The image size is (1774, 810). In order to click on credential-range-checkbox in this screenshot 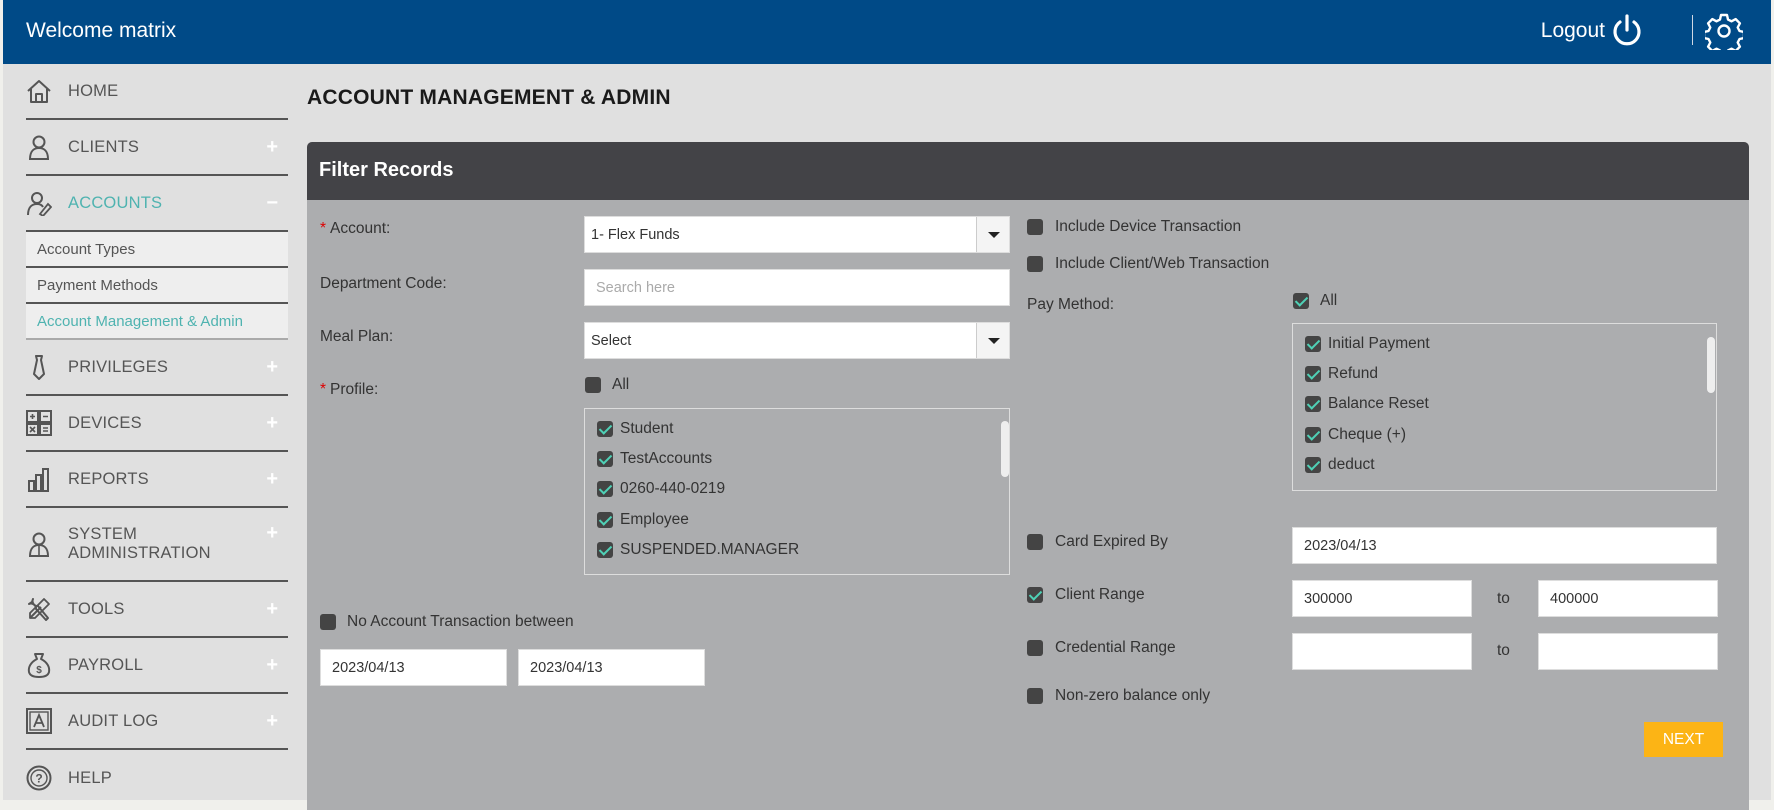, I will do `click(1035, 648)`.